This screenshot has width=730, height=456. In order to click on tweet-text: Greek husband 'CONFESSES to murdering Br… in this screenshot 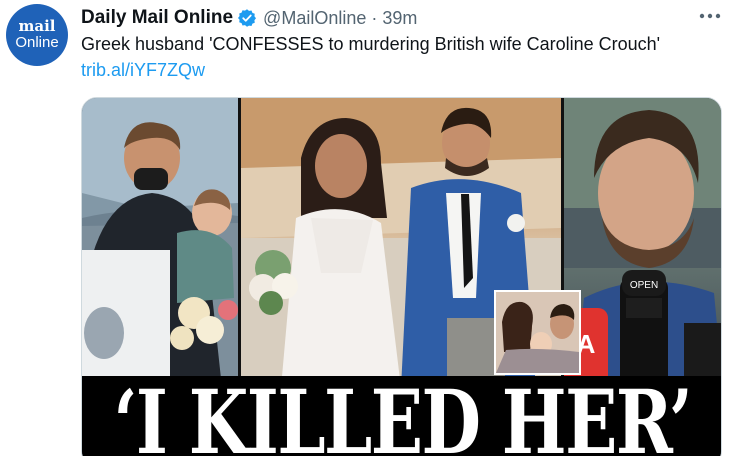, I will do `click(371, 44)`.